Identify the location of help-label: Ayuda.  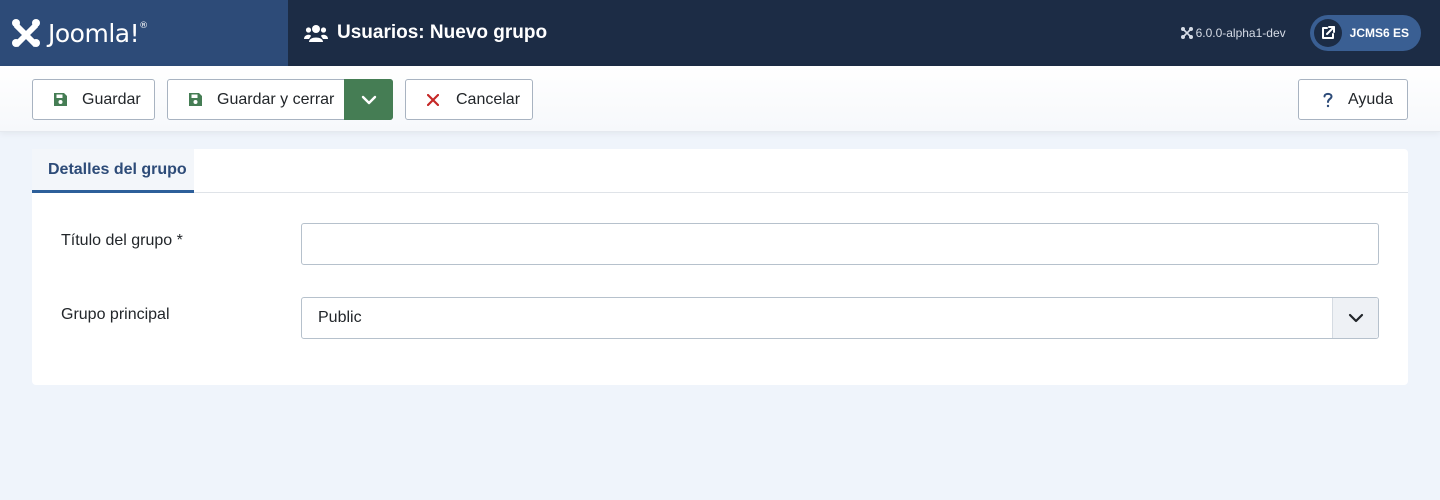
(1371, 99).